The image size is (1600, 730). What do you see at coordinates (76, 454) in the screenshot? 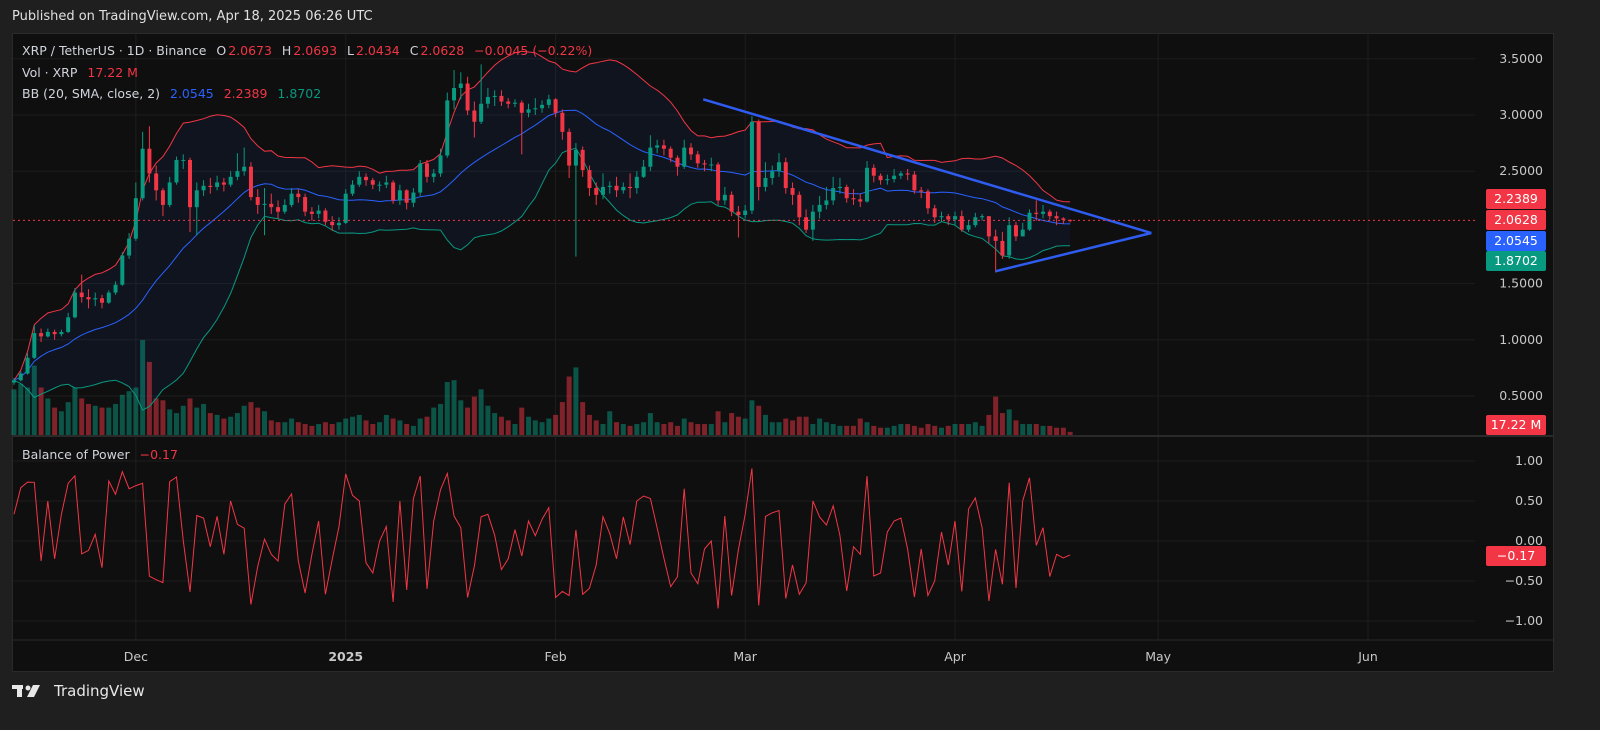
I see `bop-label: Balance of Power` at bounding box center [76, 454].